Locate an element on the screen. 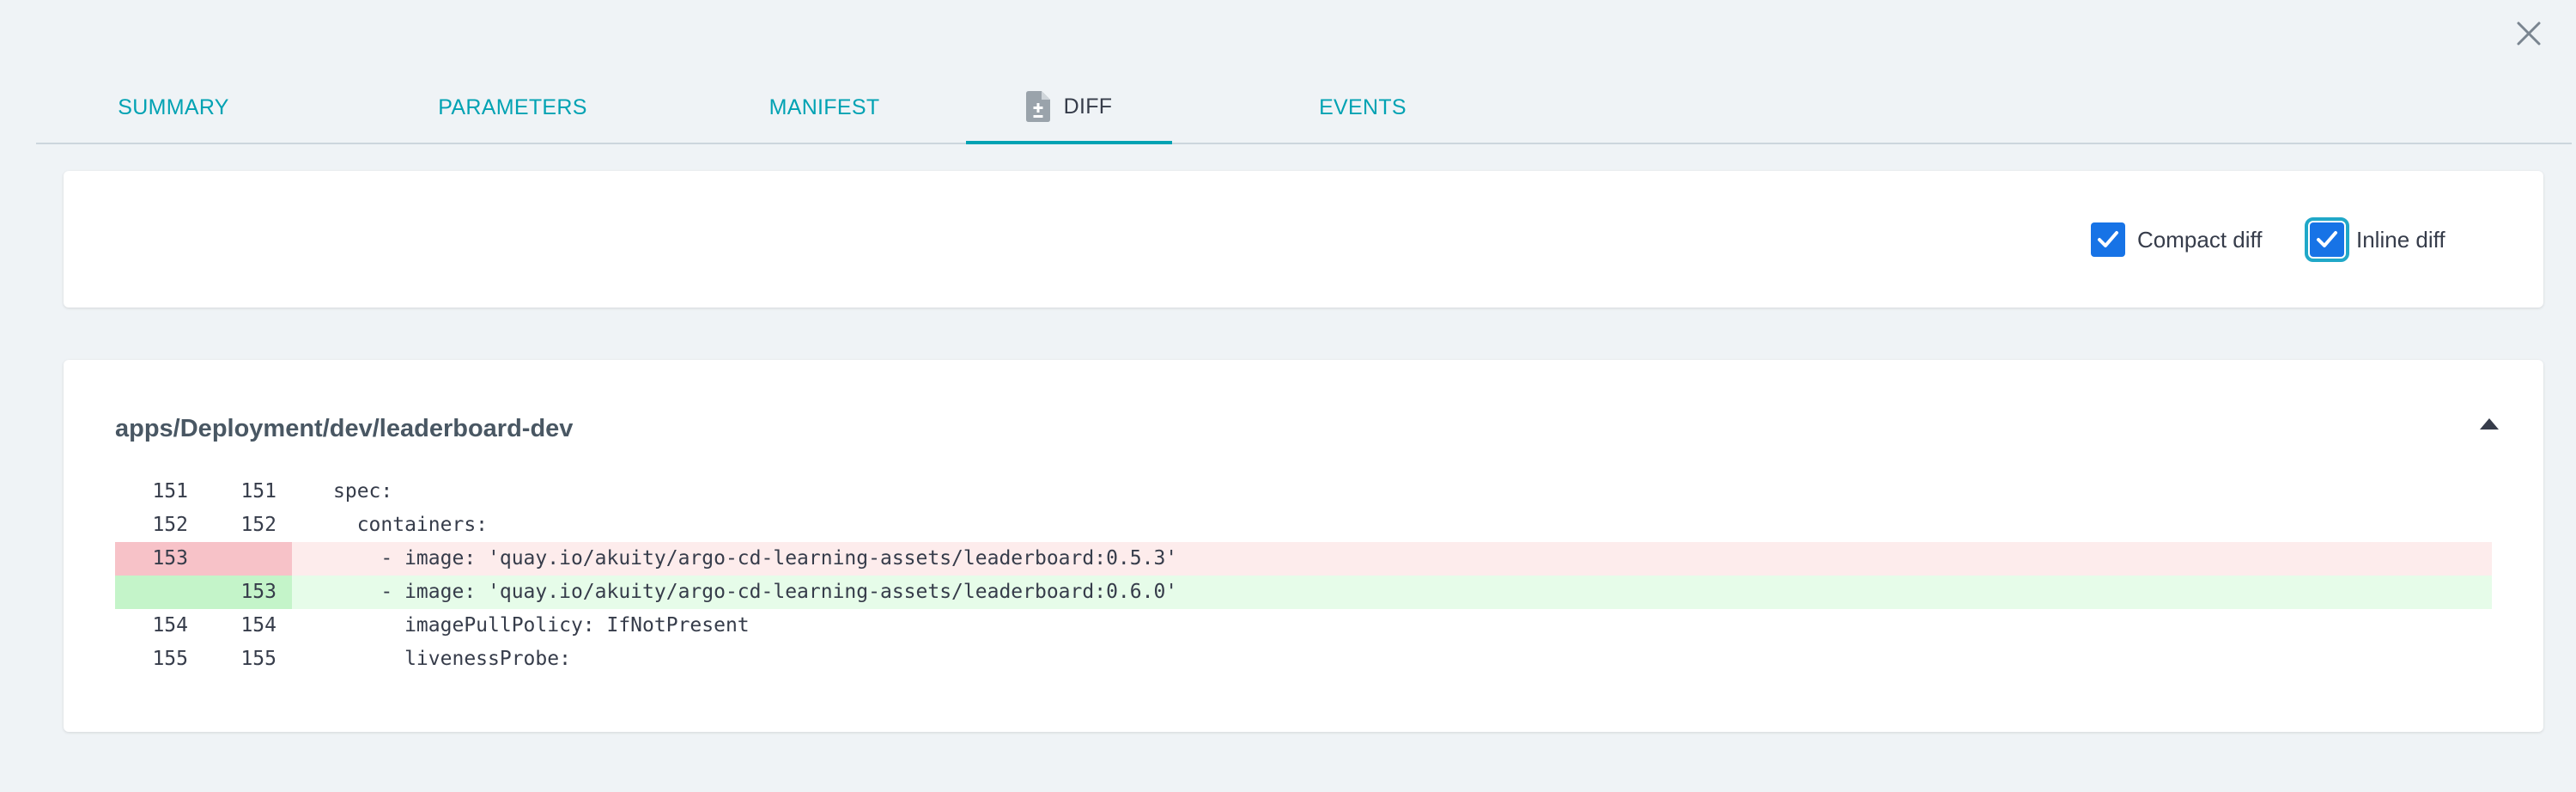  new-line-number: 154 is located at coordinates (258, 625).